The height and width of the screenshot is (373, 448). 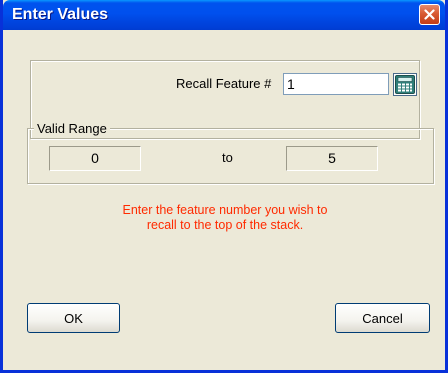 I want to click on valid-range-legend: Valid Range, so click(x=72, y=128).